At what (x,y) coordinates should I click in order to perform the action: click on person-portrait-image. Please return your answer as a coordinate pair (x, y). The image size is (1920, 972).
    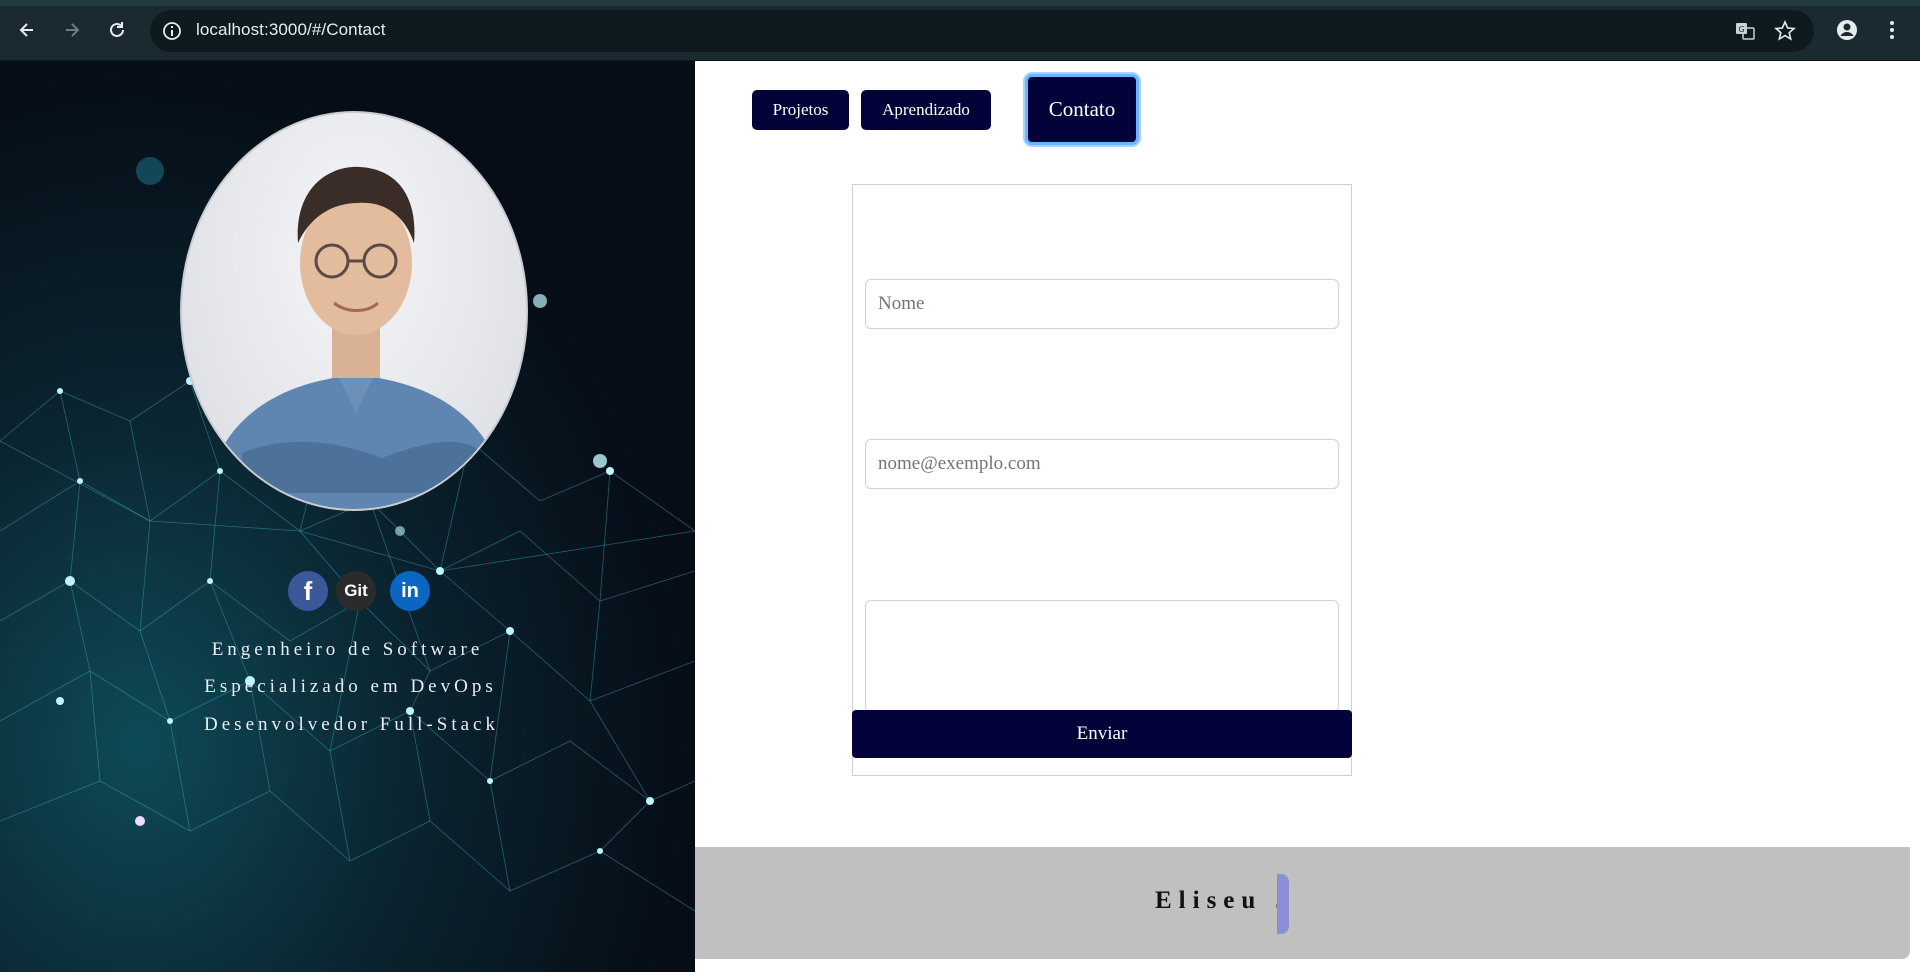
    Looking at the image, I should click on (356, 337).